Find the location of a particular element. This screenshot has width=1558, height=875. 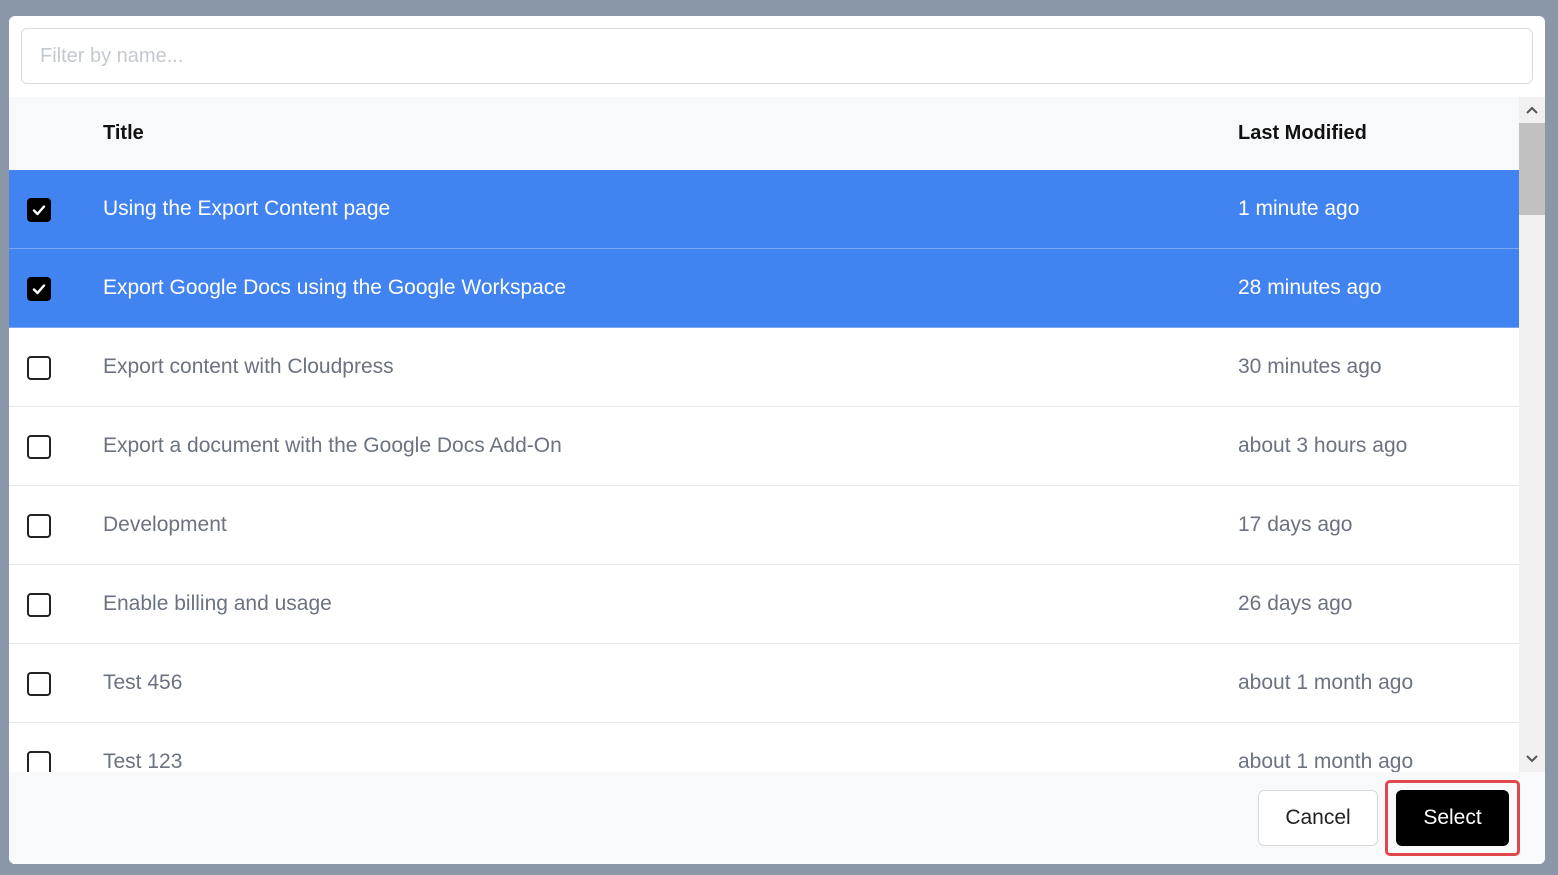

row-title: Export content with Cloudpress is located at coordinates (248, 366).